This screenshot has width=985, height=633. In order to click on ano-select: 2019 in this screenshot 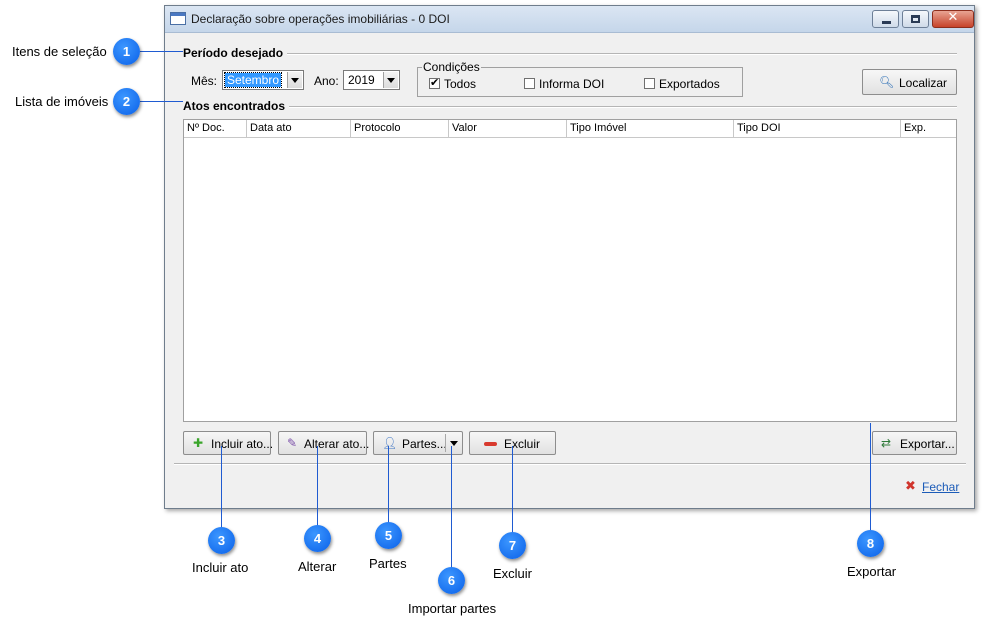, I will do `click(371, 80)`.